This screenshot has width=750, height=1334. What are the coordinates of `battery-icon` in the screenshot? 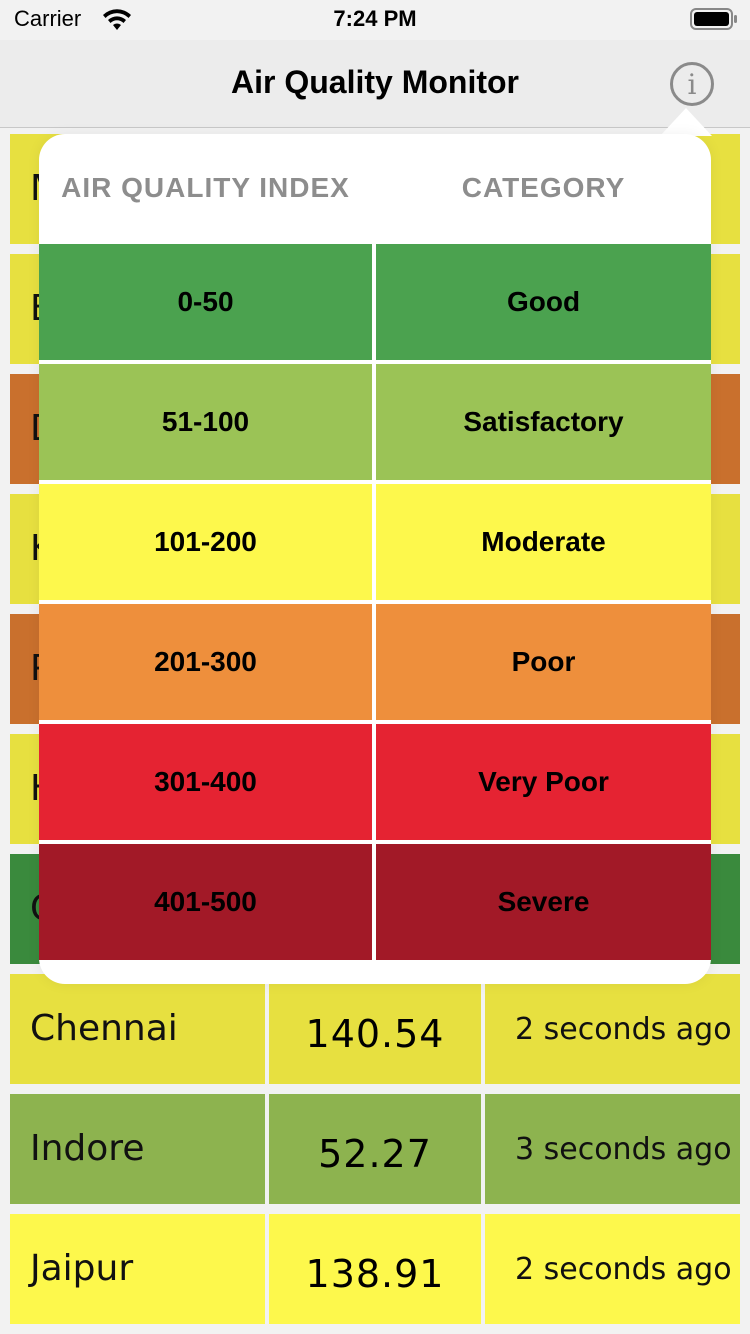 It's located at (713, 19).